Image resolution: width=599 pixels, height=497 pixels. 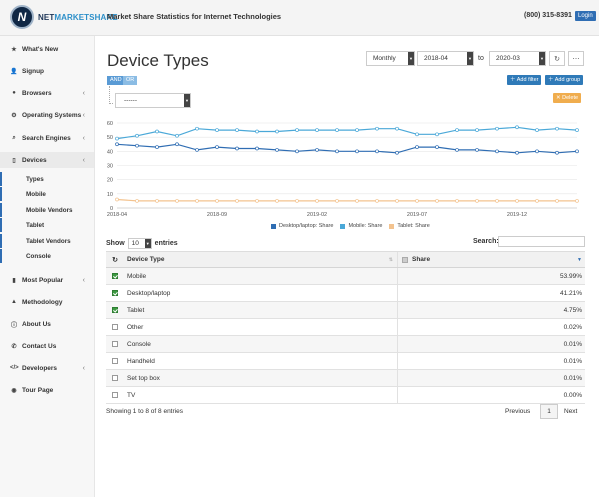 What do you see at coordinates (576, 58) in the screenshot?
I see `more-options-button: ⋯` at bounding box center [576, 58].